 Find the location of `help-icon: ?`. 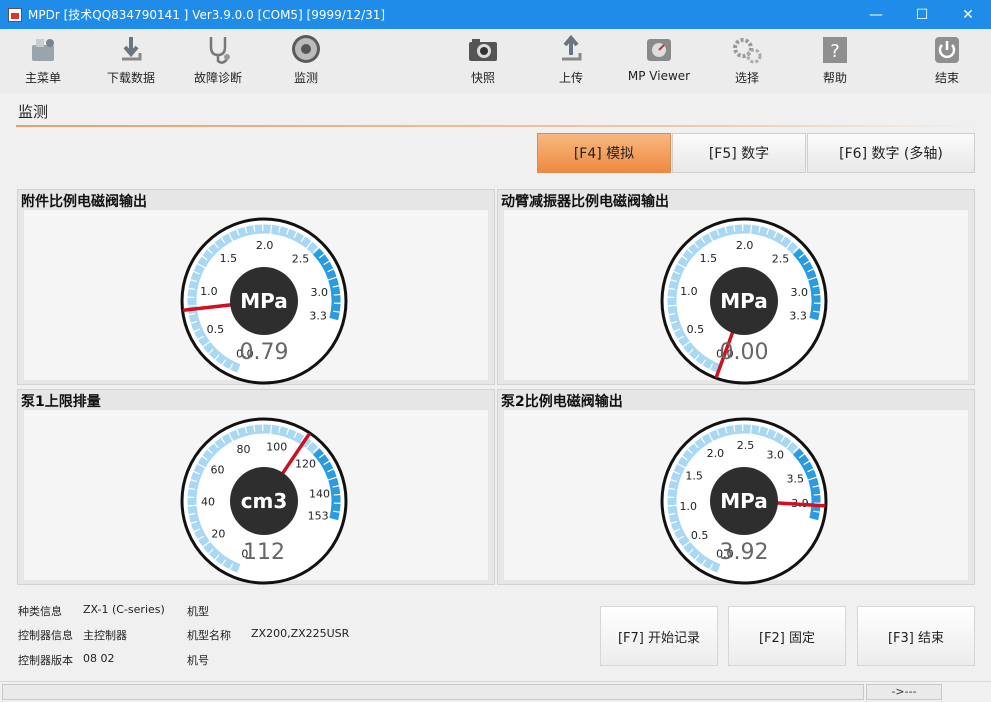

help-icon: ? is located at coordinates (835, 50).